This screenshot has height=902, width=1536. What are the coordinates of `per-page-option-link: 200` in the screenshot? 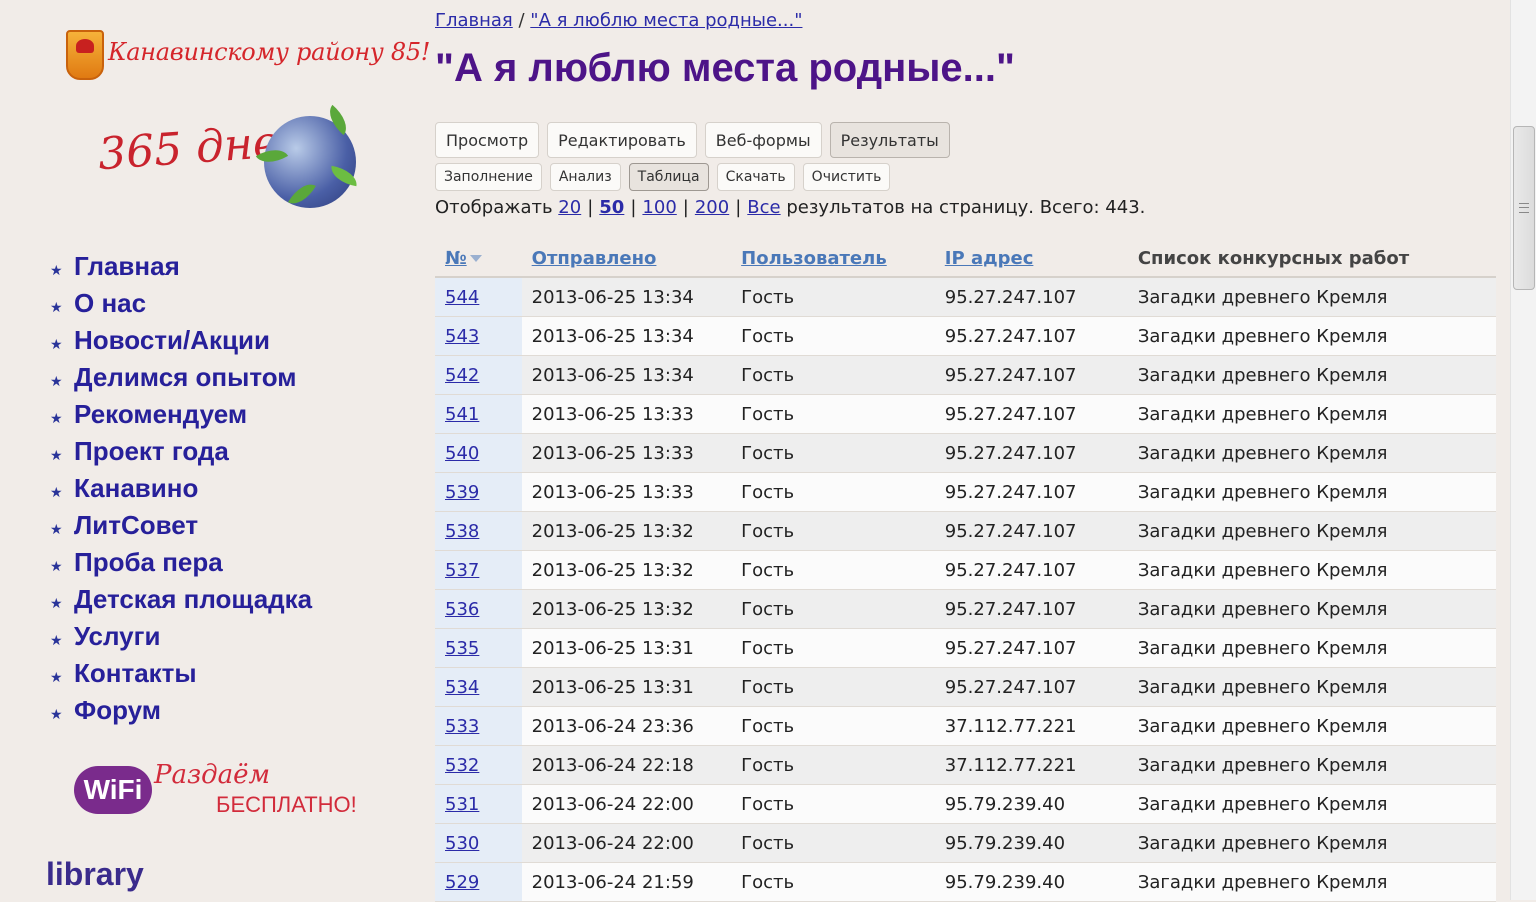 It's located at (712, 207).